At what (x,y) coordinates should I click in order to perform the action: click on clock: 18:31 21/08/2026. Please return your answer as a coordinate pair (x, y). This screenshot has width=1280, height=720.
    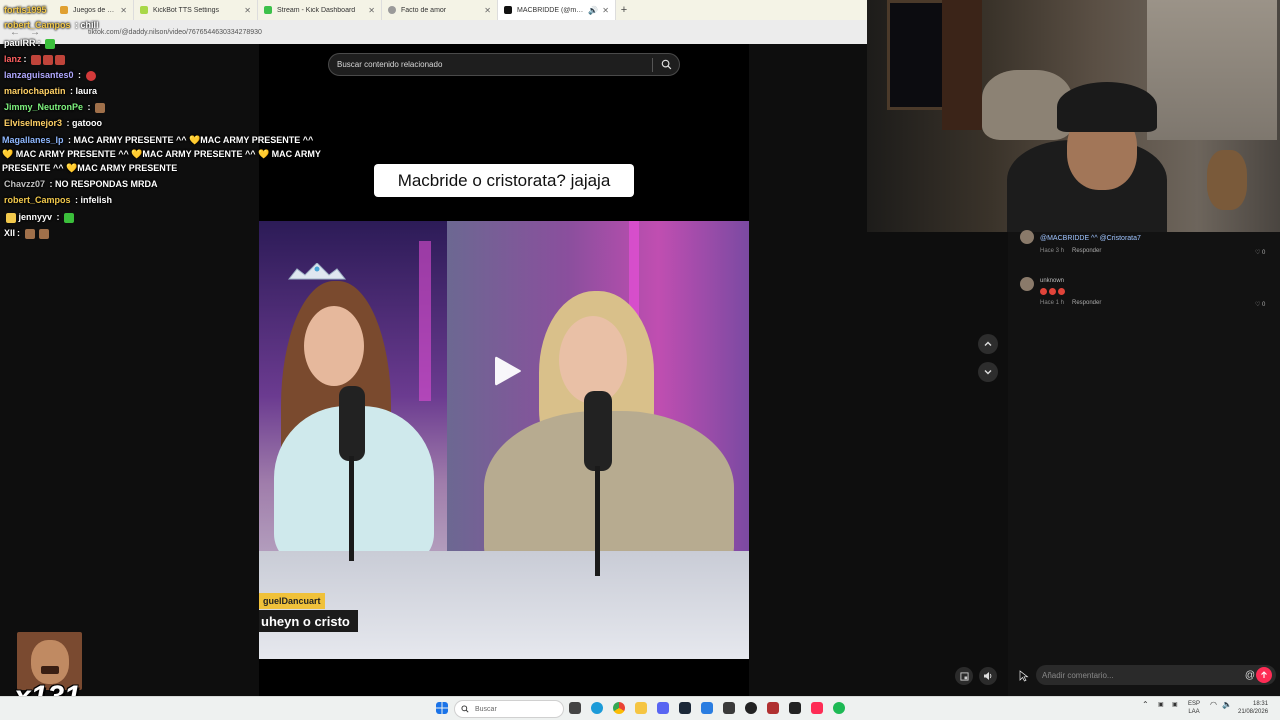
    Looking at the image, I should click on (1253, 708).